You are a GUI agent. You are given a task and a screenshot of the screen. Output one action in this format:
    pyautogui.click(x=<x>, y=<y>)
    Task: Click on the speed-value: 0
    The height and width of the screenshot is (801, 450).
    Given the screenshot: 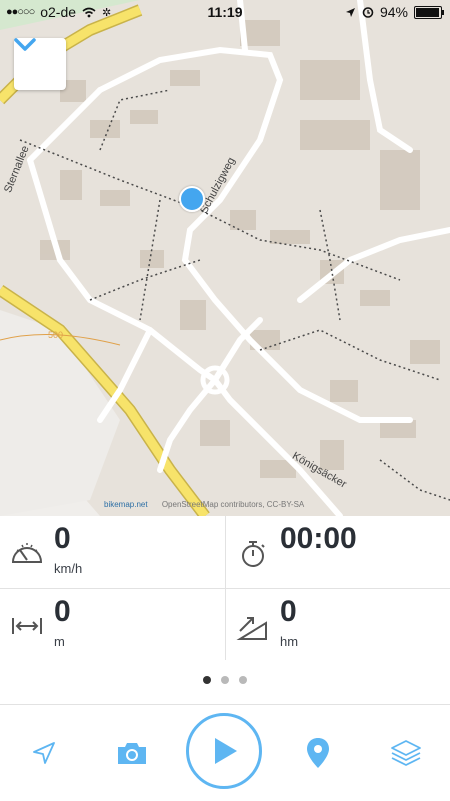 What is the action you would take?
    pyautogui.click(x=62, y=538)
    